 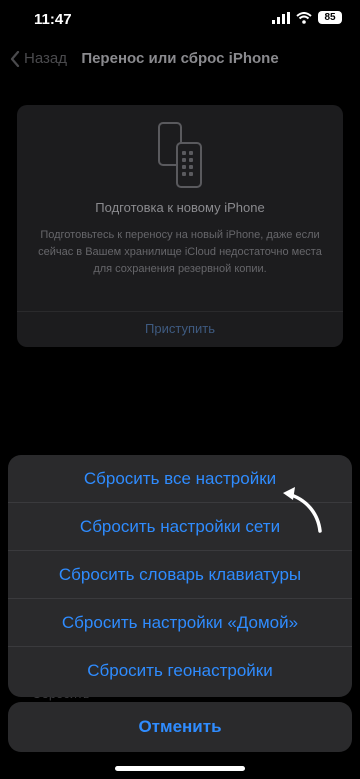 I want to click on status-icons: 85, so click(x=307, y=17).